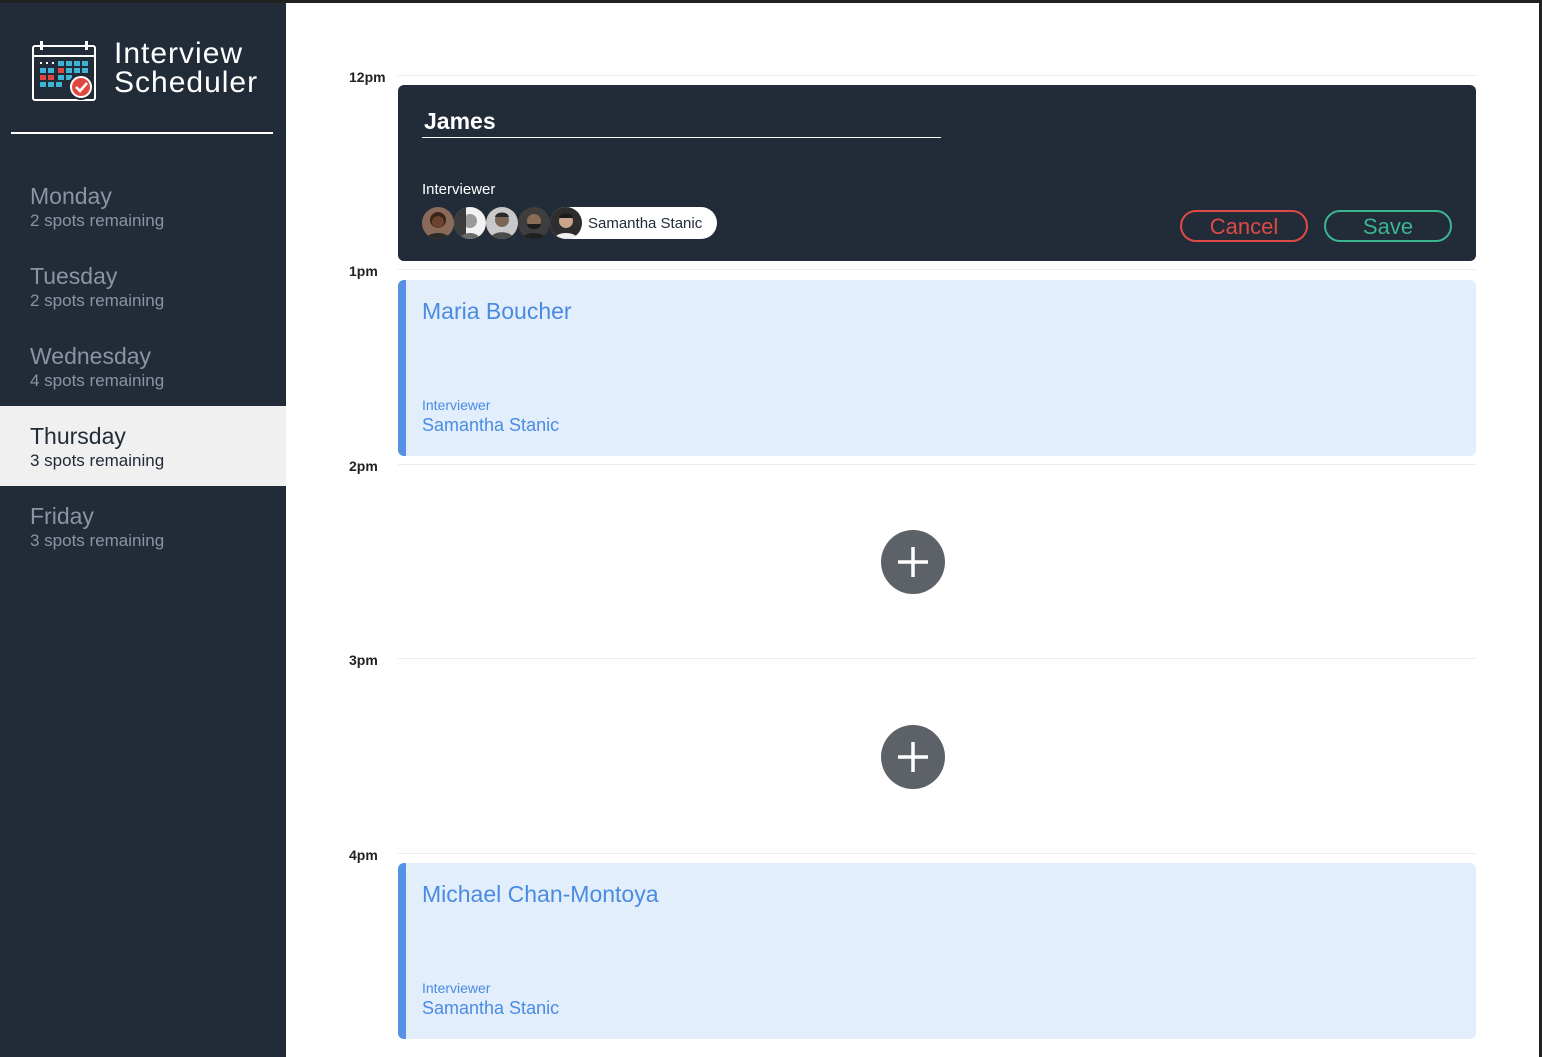  What do you see at coordinates (143, 446) in the screenshot?
I see `day-item-thursday: Thursday 3 spots remaining` at bounding box center [143, 446].